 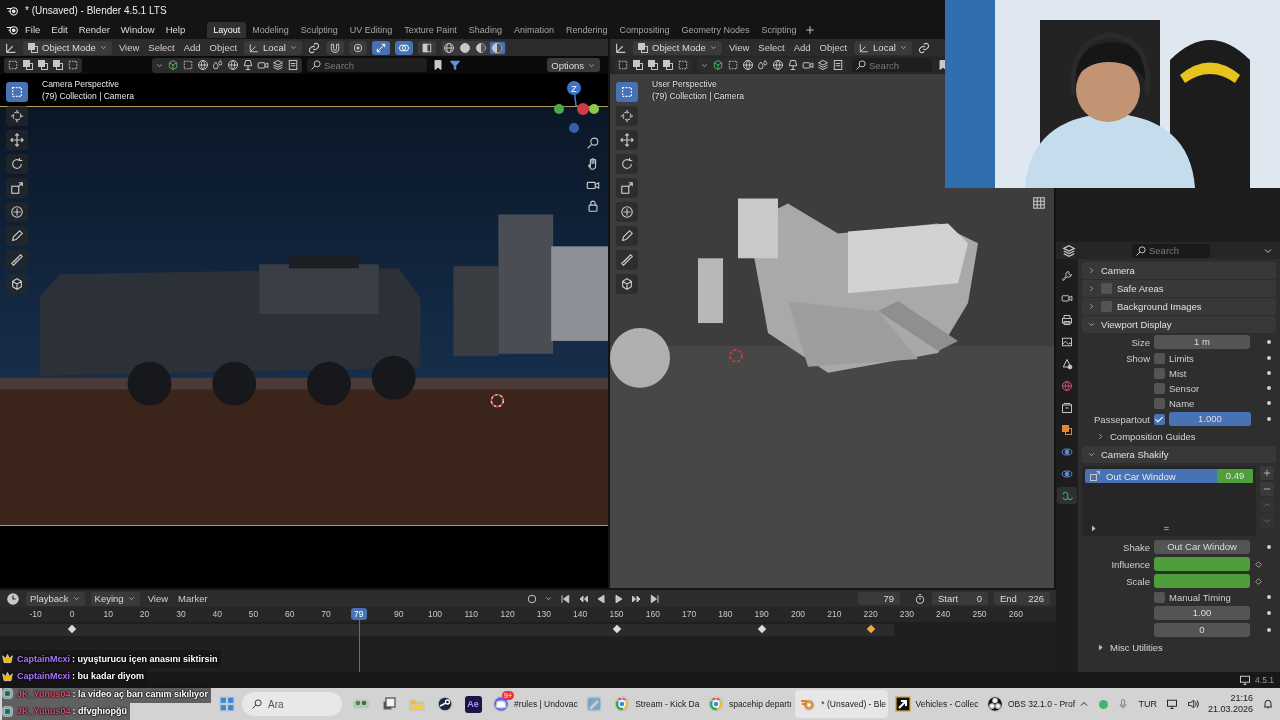 What do you see at coordinates (1179, 288) in the screenshot?
I see `panel-header: Safe Areas` at bounding box center [1179, 288].